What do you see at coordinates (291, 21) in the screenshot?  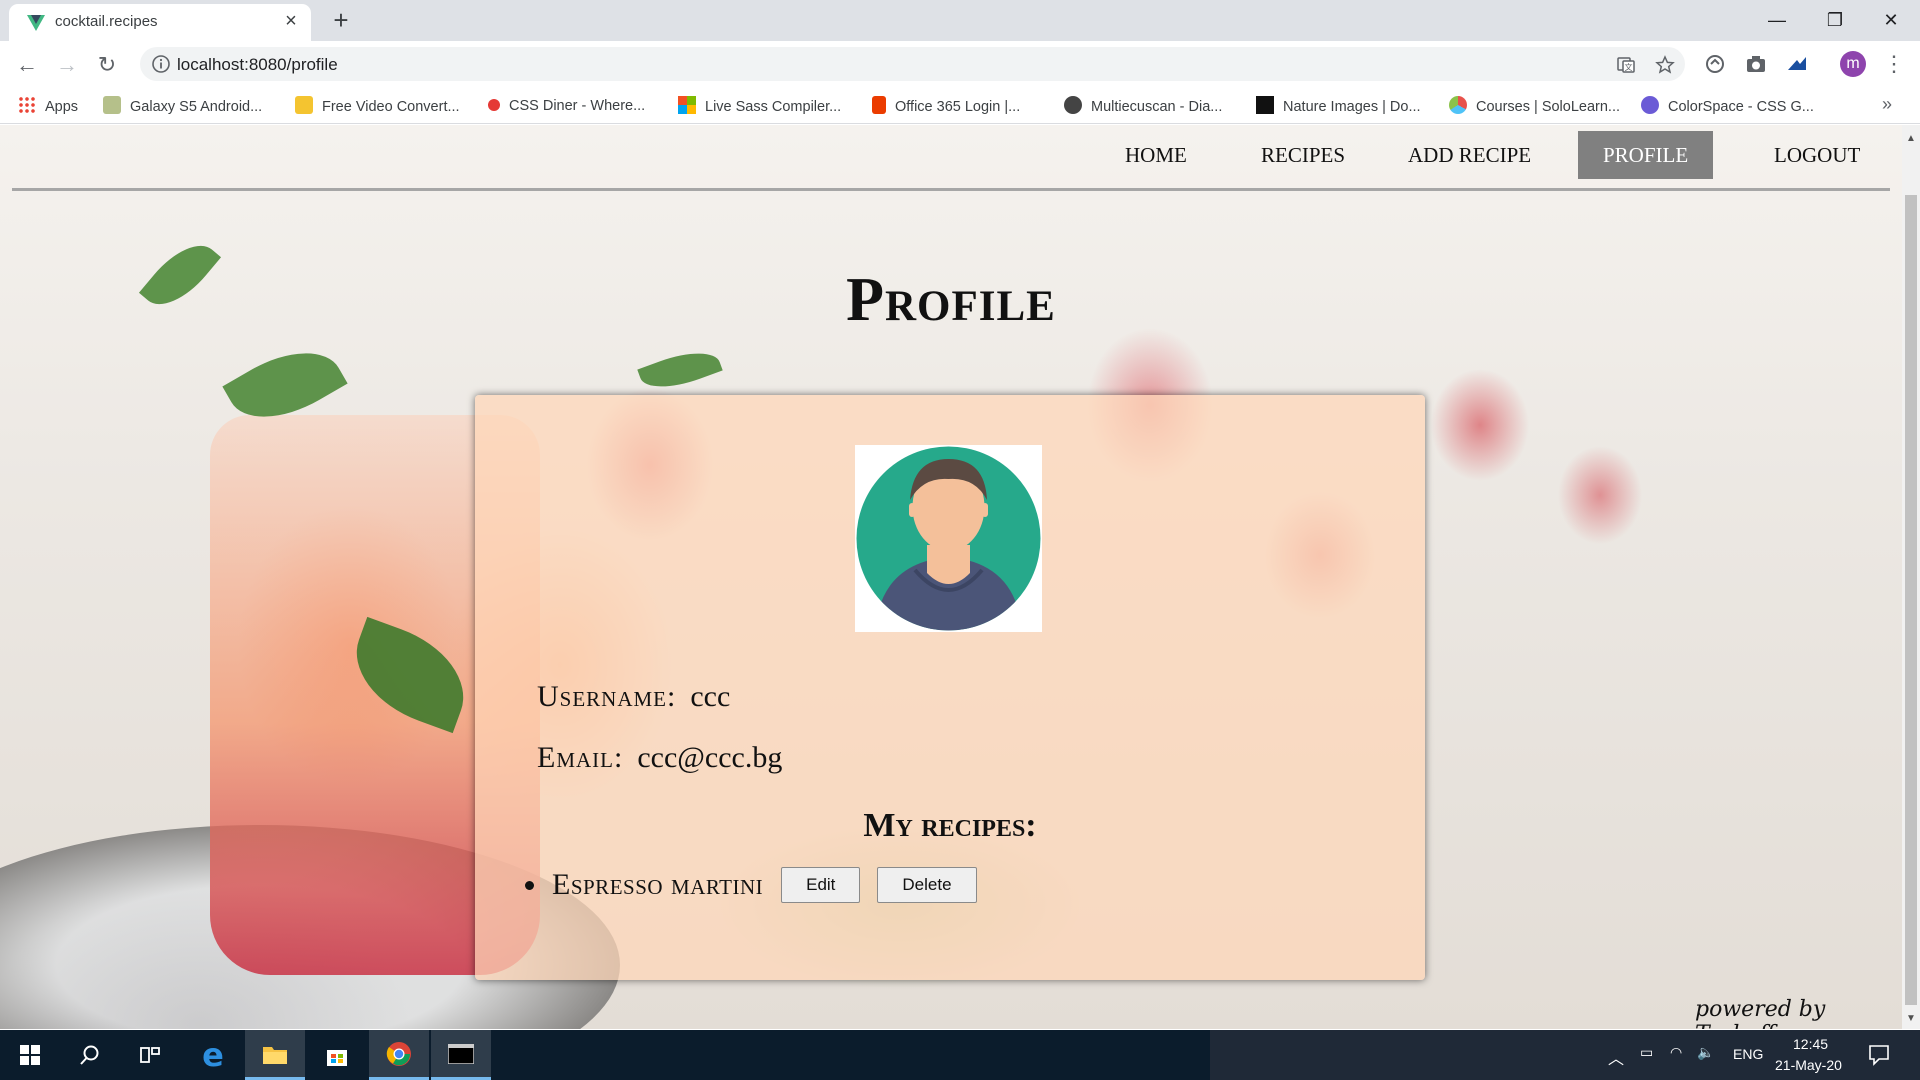 I see `tab-close-icon: ×` at bounding box center [291, 21].